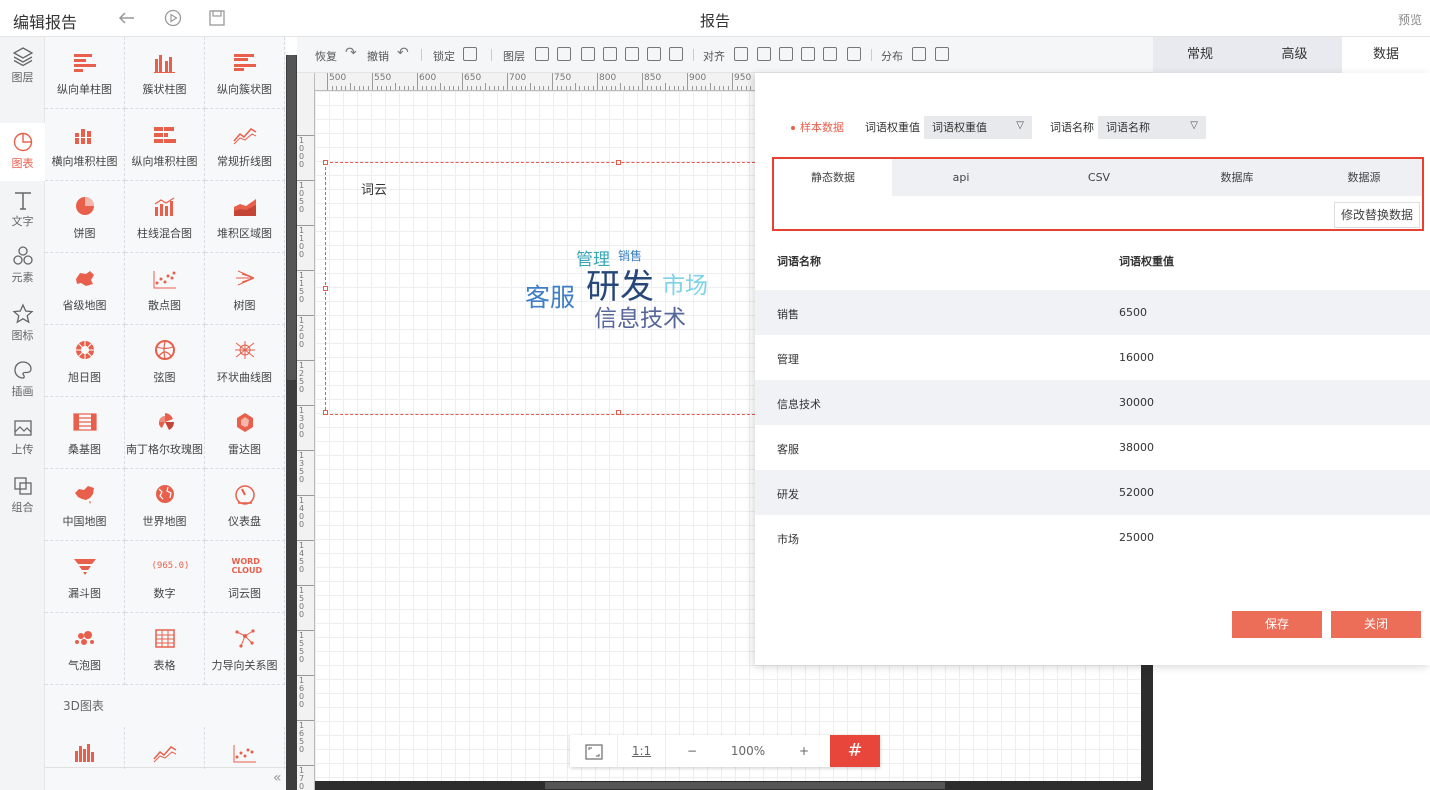 This screenshot has height=790, width=1430. What do you see at coordinates (245, 361) in the screenshot?
I see `chart-type-ring-curve: 环状曲线图` at bounding box center [245, 361].